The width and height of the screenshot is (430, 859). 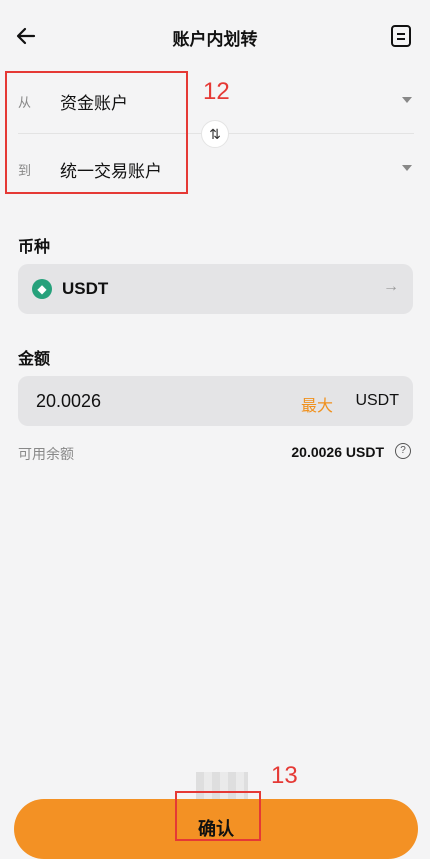 I want to click on page-title: 账户内划转, so click(x=215, y=39).